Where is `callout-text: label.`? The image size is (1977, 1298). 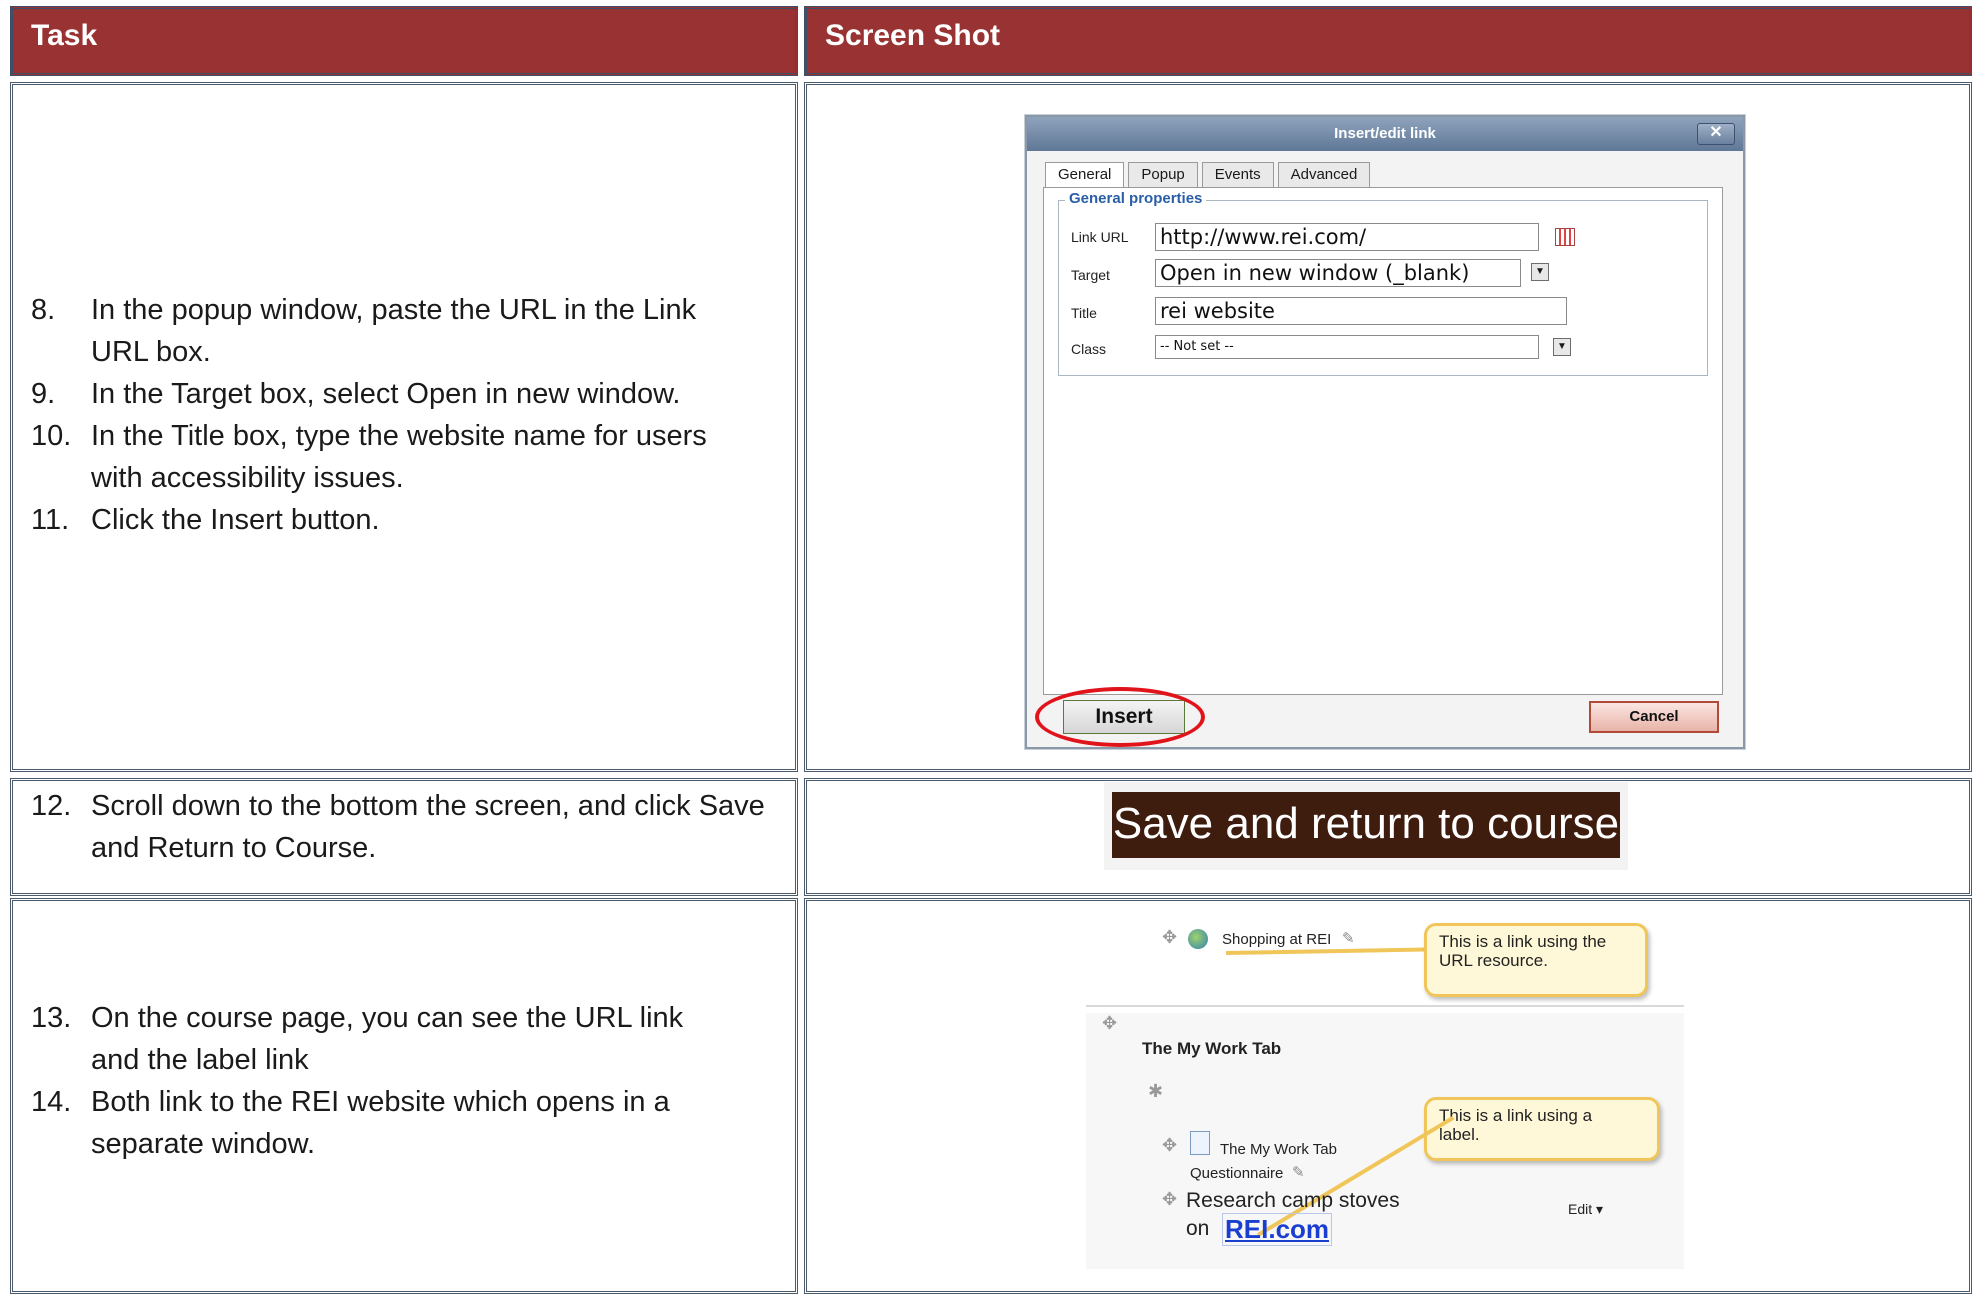
callout-text: label. is located at coordinates (1459, 1134).